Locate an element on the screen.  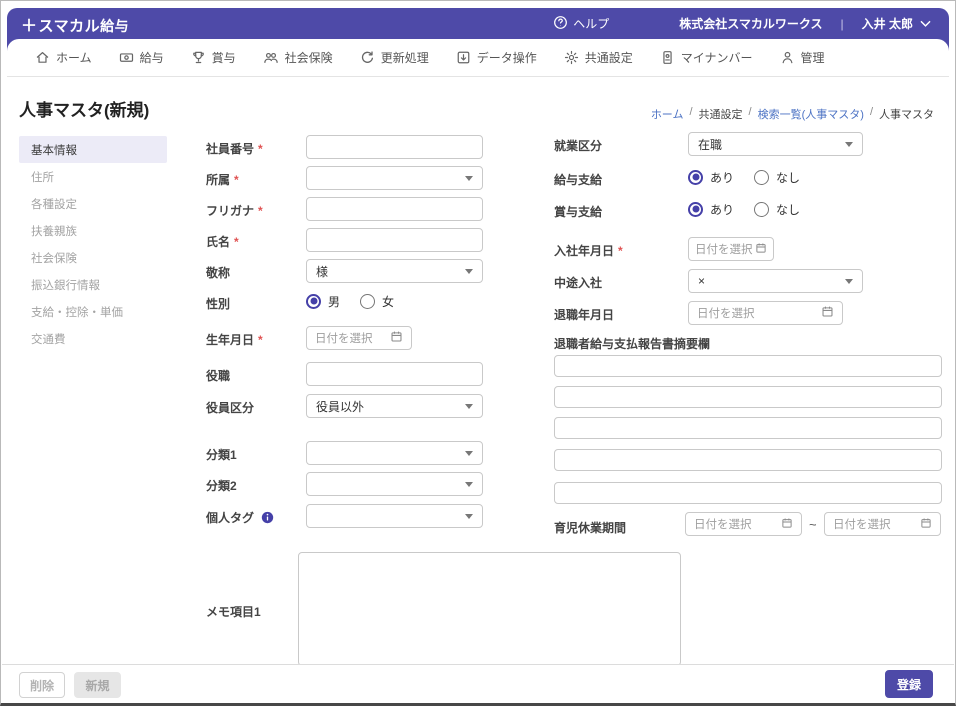
breadcrumb-current: 人事マスタ is located at coordinates (906, 115).